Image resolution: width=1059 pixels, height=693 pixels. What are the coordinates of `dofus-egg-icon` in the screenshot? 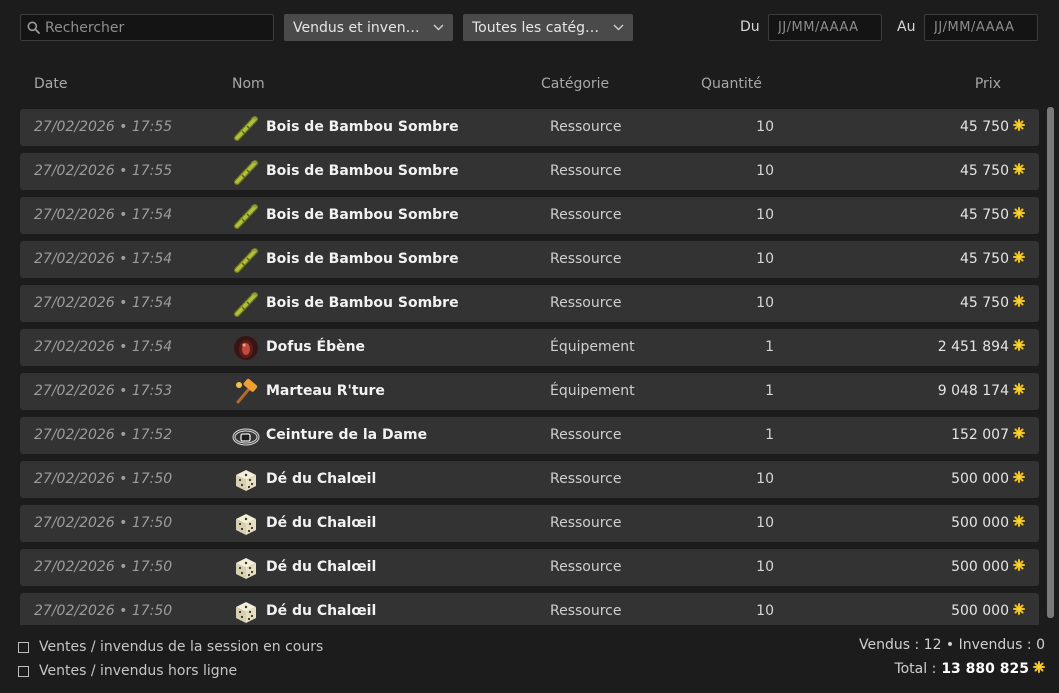 It's located at (246, 348).